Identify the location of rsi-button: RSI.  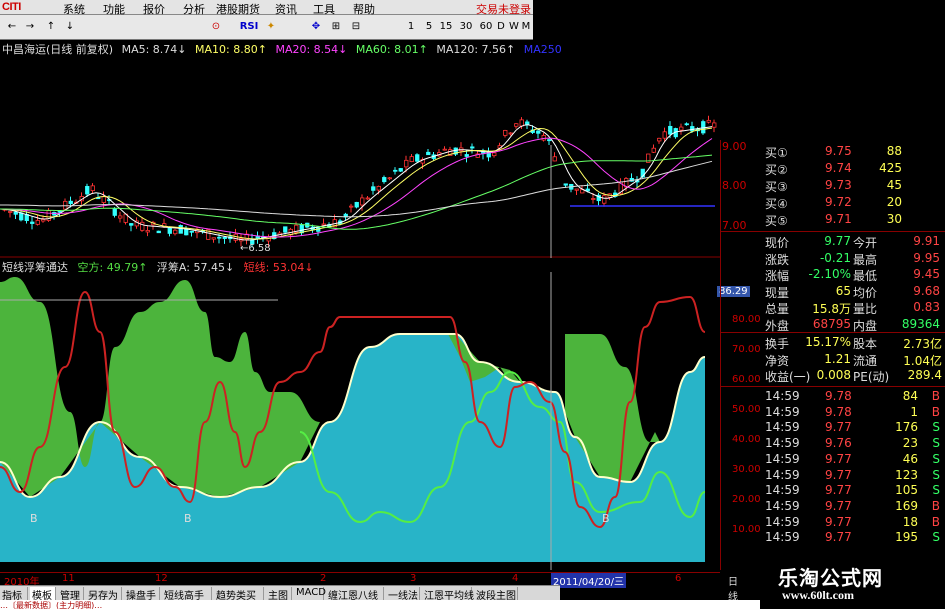
(249, 27).